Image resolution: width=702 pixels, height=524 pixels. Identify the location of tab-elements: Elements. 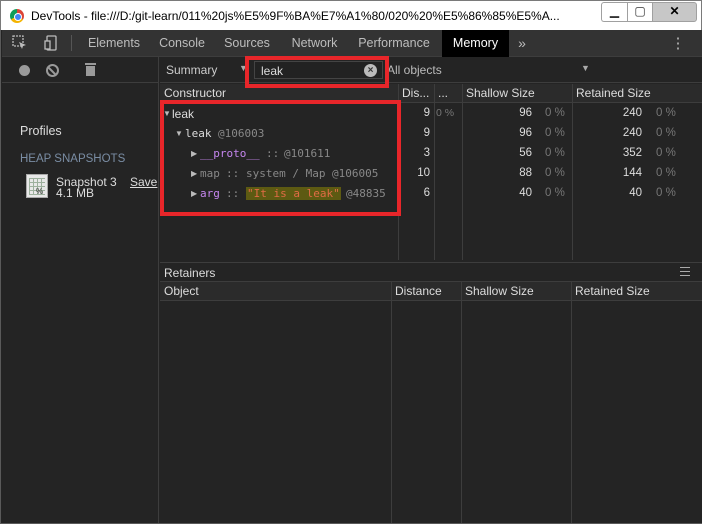
(114, 43).